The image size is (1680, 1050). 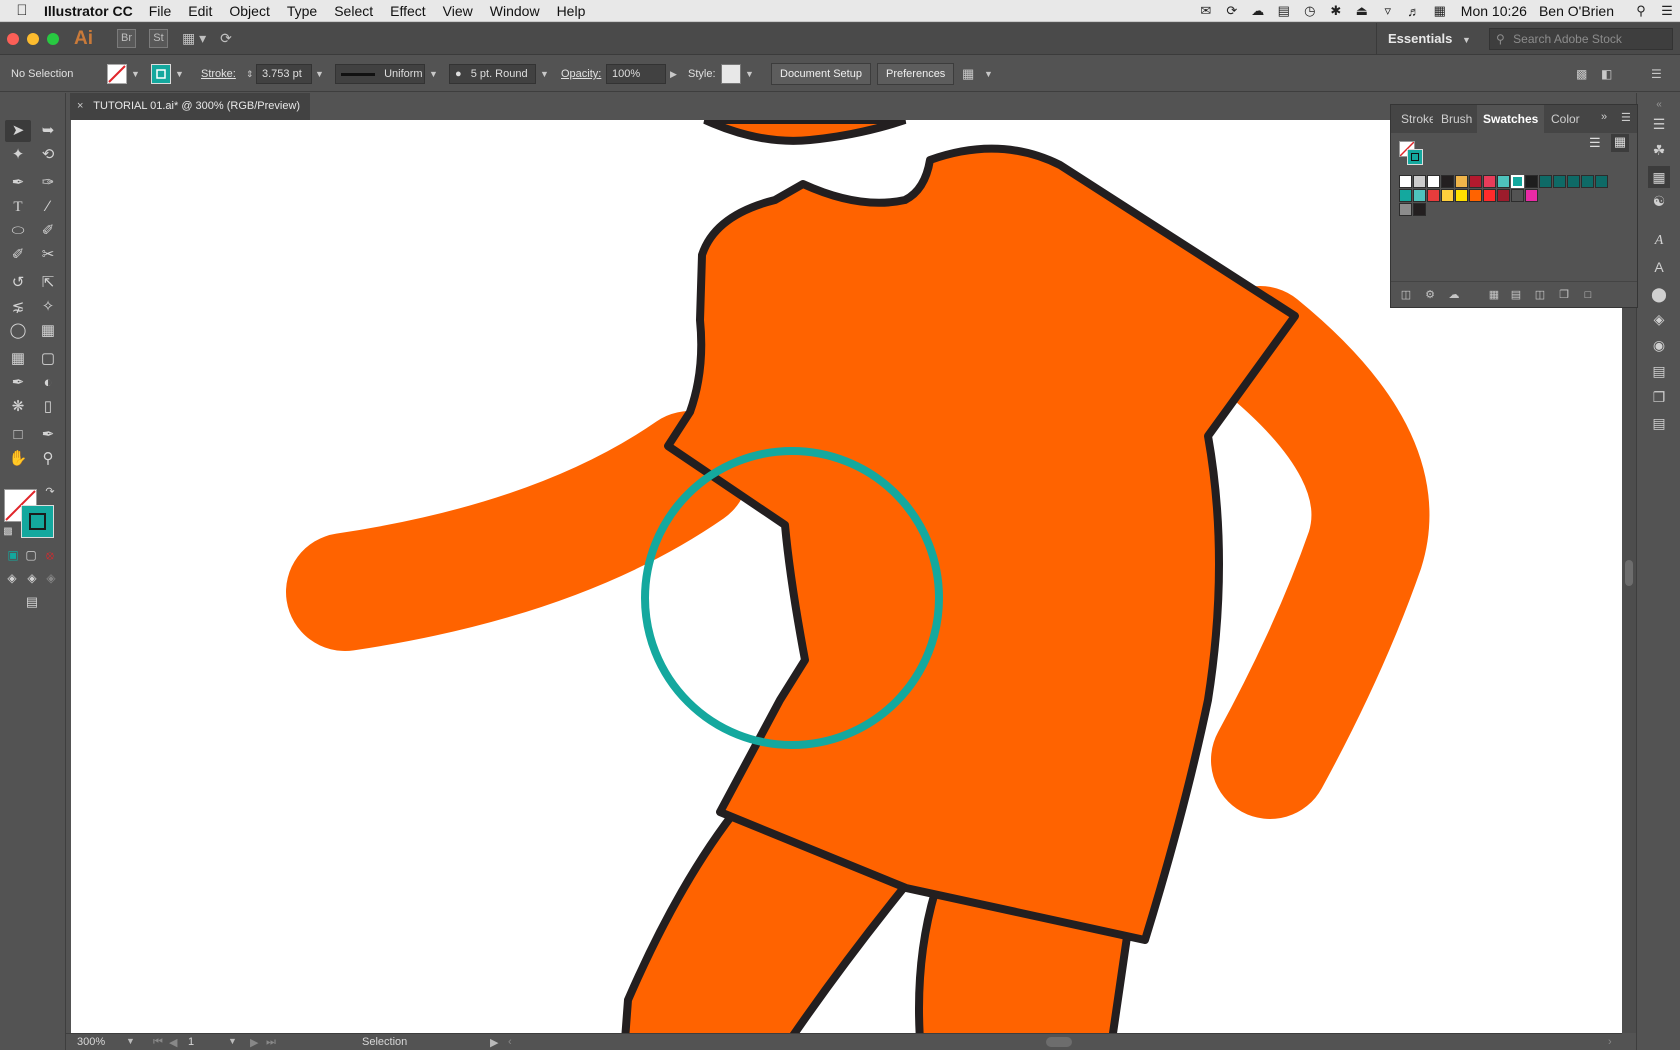 I want to click on control-bar-menu-icon: ☰, so click(x=1656, y=74).